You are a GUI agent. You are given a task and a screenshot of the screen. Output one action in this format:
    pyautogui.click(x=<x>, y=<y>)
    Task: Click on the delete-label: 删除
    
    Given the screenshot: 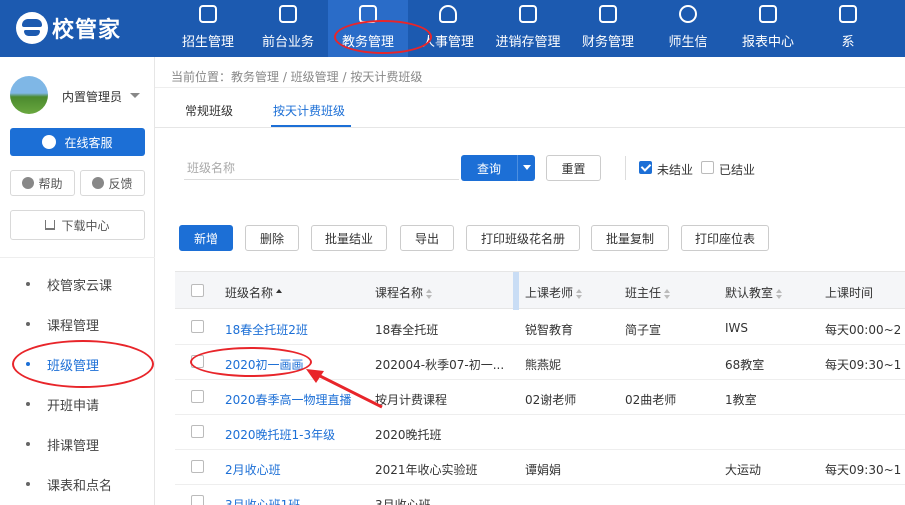 What is the action you would take?
    pyautogui.click(x=271, y=238)
    